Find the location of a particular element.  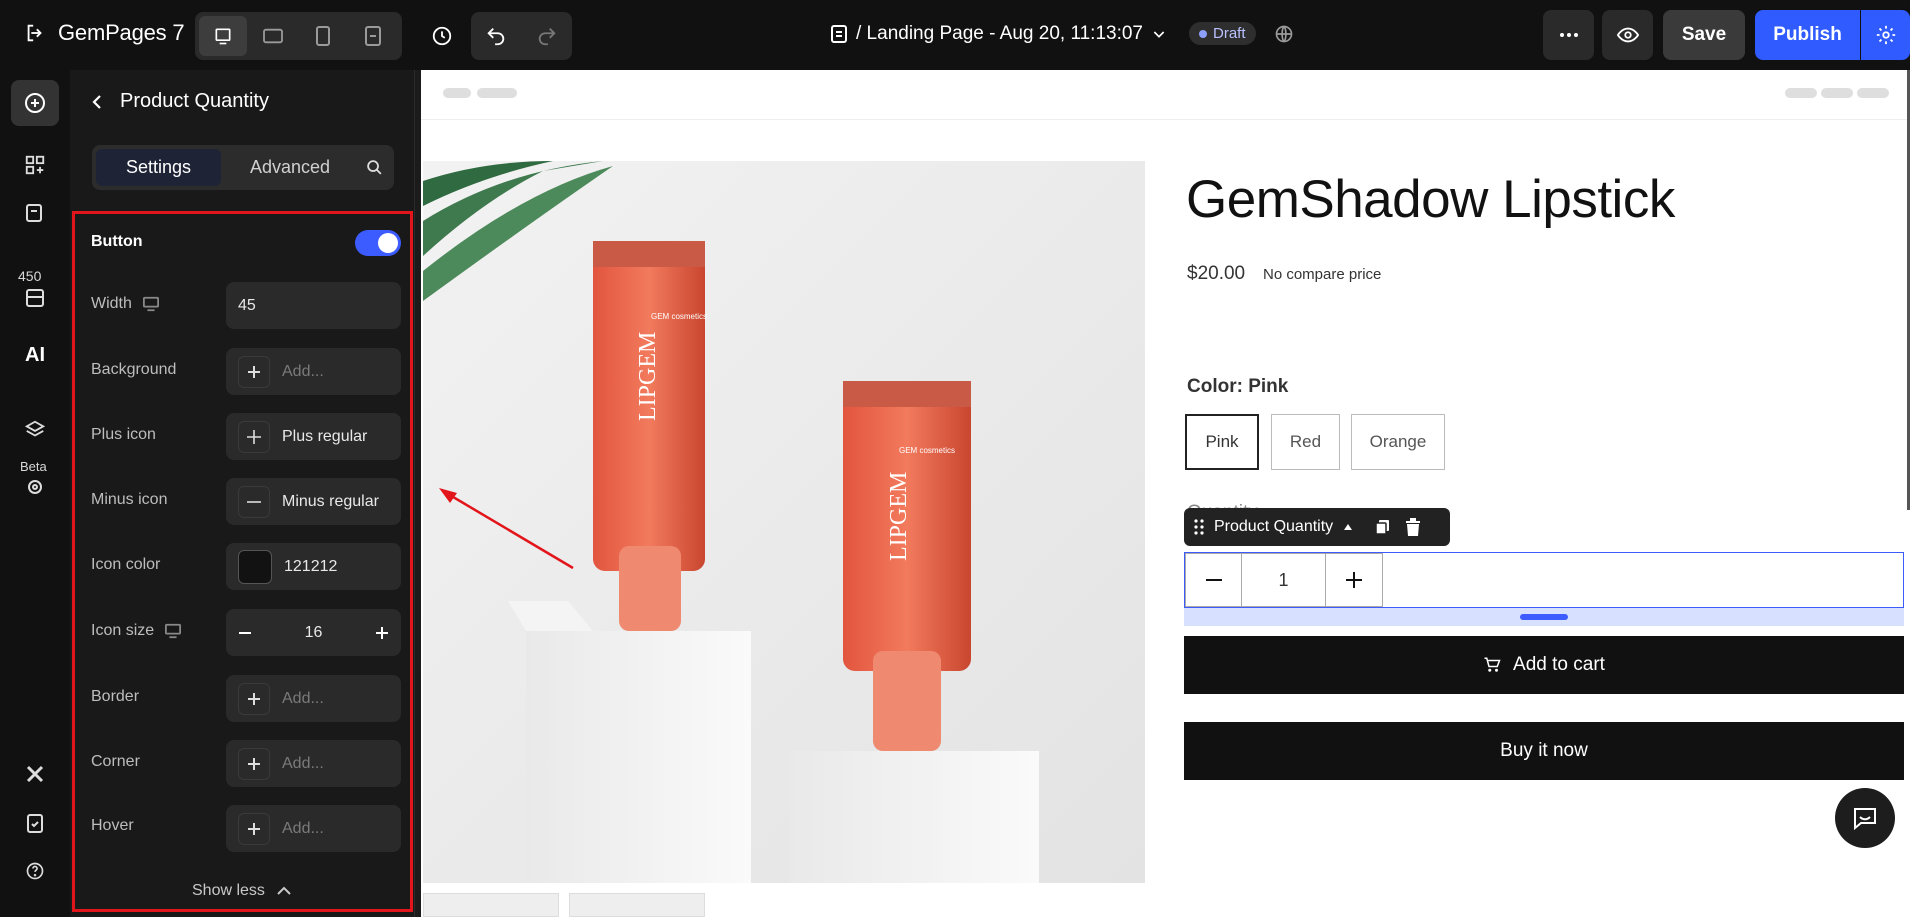

panel-search-button is located at coordinates (374, 167).